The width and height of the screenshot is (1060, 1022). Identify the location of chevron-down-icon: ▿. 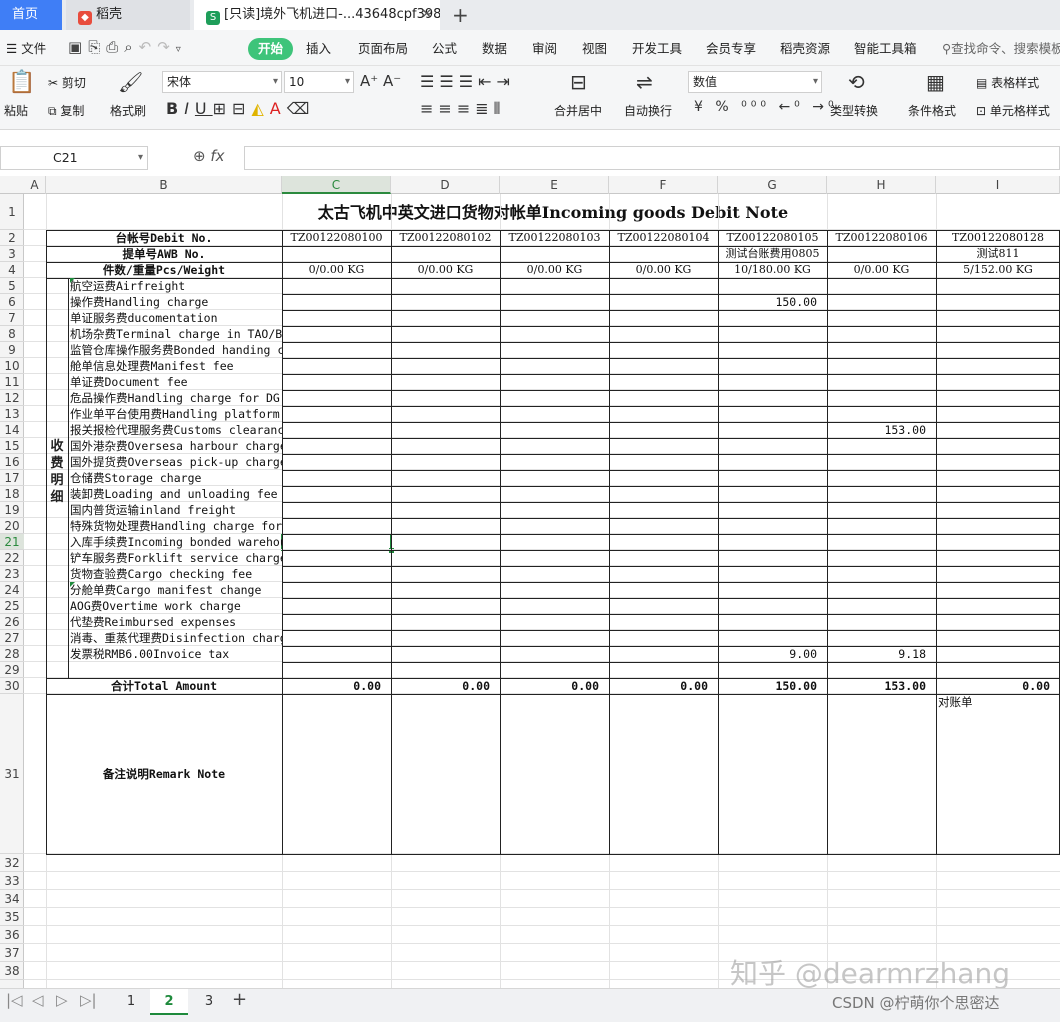
(181, 49).